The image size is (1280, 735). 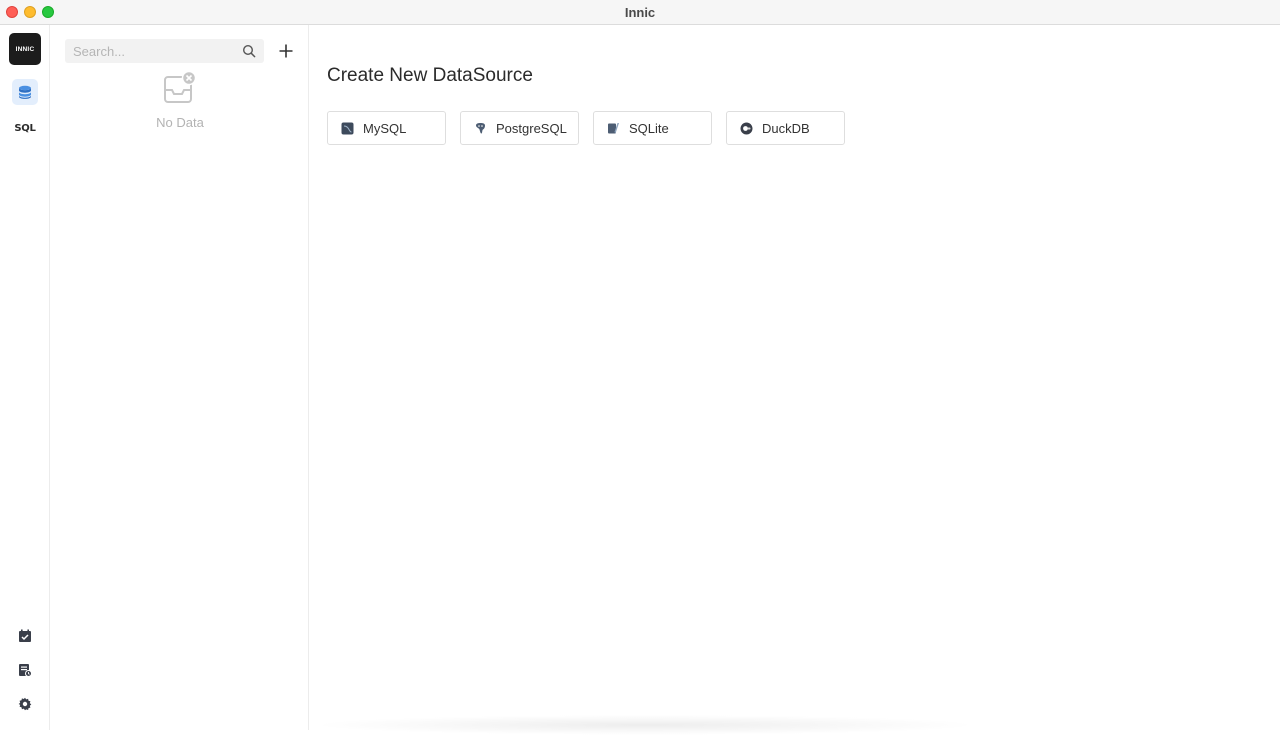 What do you see at coordinates (649, 128) in the screenshot?
I see `sqlite-label: SQLite` at bounding box center [649, 128].